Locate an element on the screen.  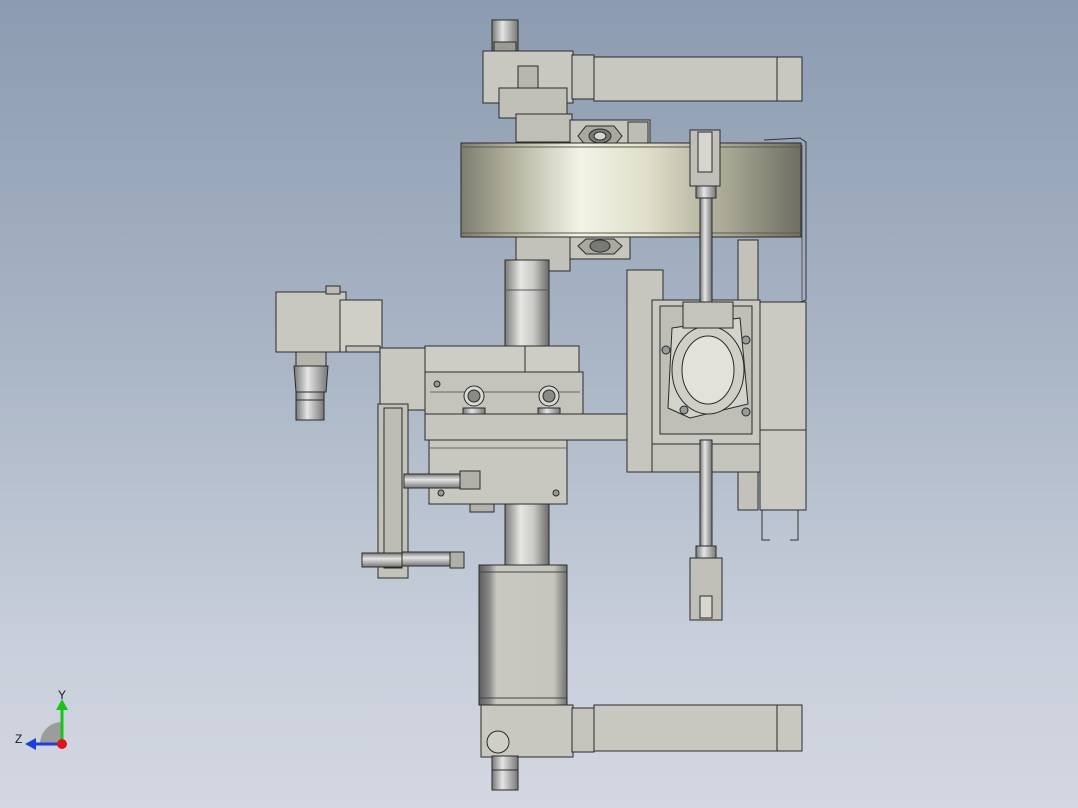
triad-z-label: Z is located at coordinates (19, 739).